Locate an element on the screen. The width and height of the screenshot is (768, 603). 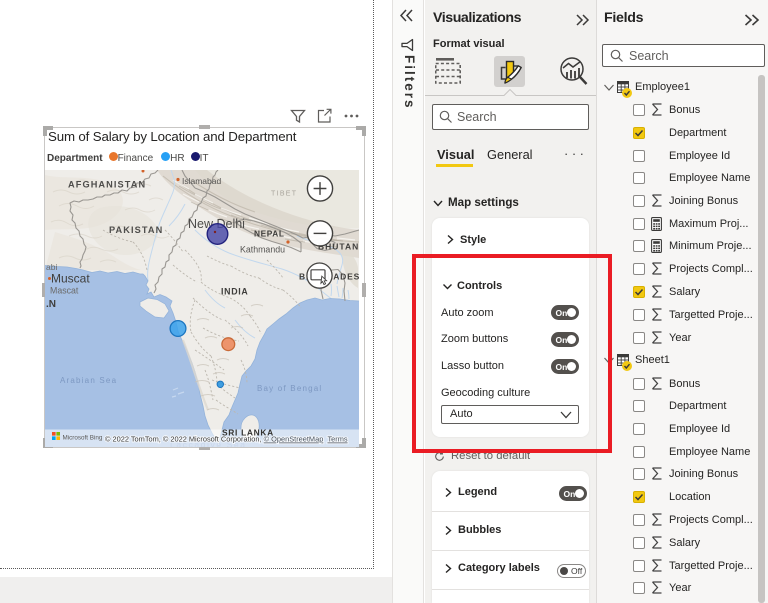
svg-text: Microsoft Bing is located at coordinates (83, 437).